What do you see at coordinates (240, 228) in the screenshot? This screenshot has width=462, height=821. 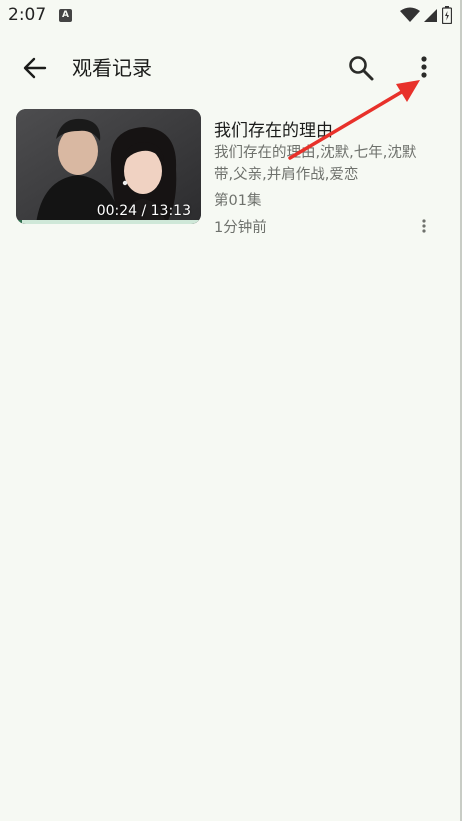 I see `watched-time: 1分钟前` at bounding box center [240, 228].